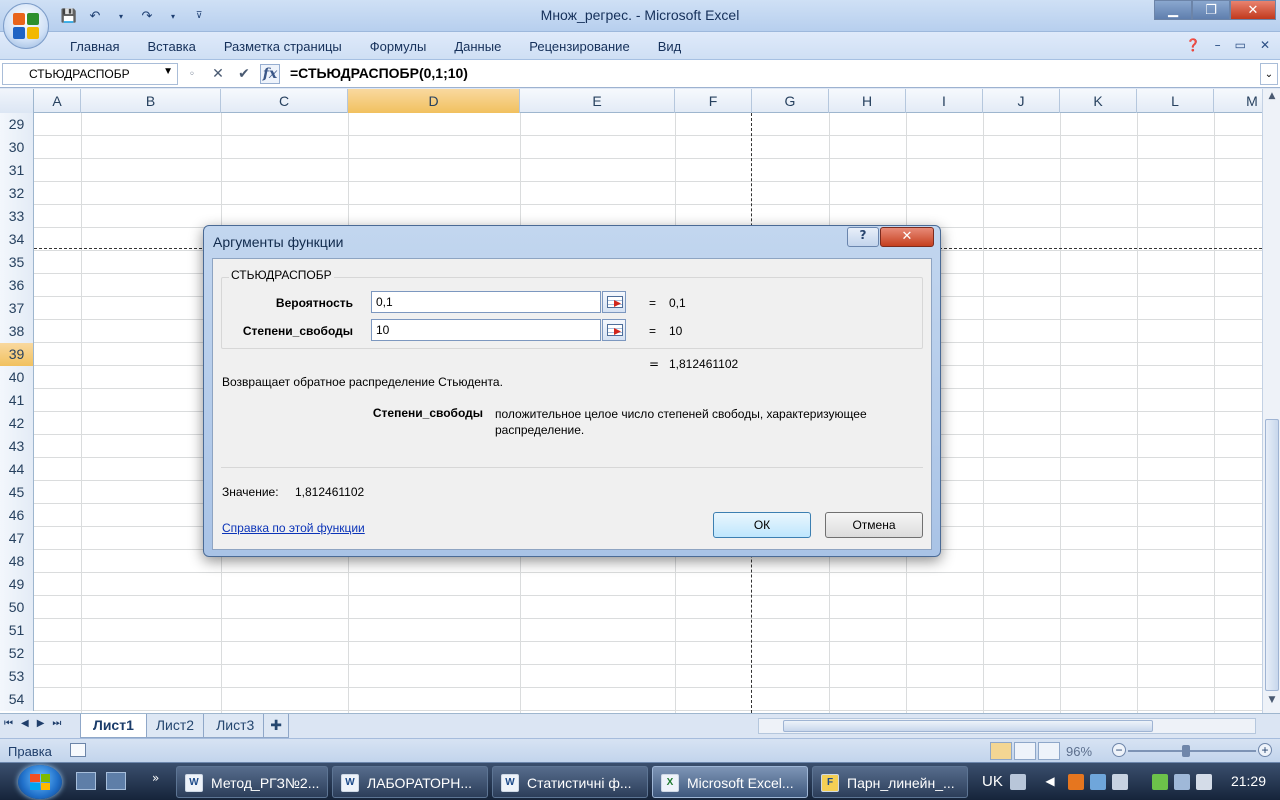 Image resolution: width=1280 pixels, height=800 pixels. What do you see at coordinates (1001, 751) in the screenshot?
I see `normal-view-button` at bounding box center [1001, 751].